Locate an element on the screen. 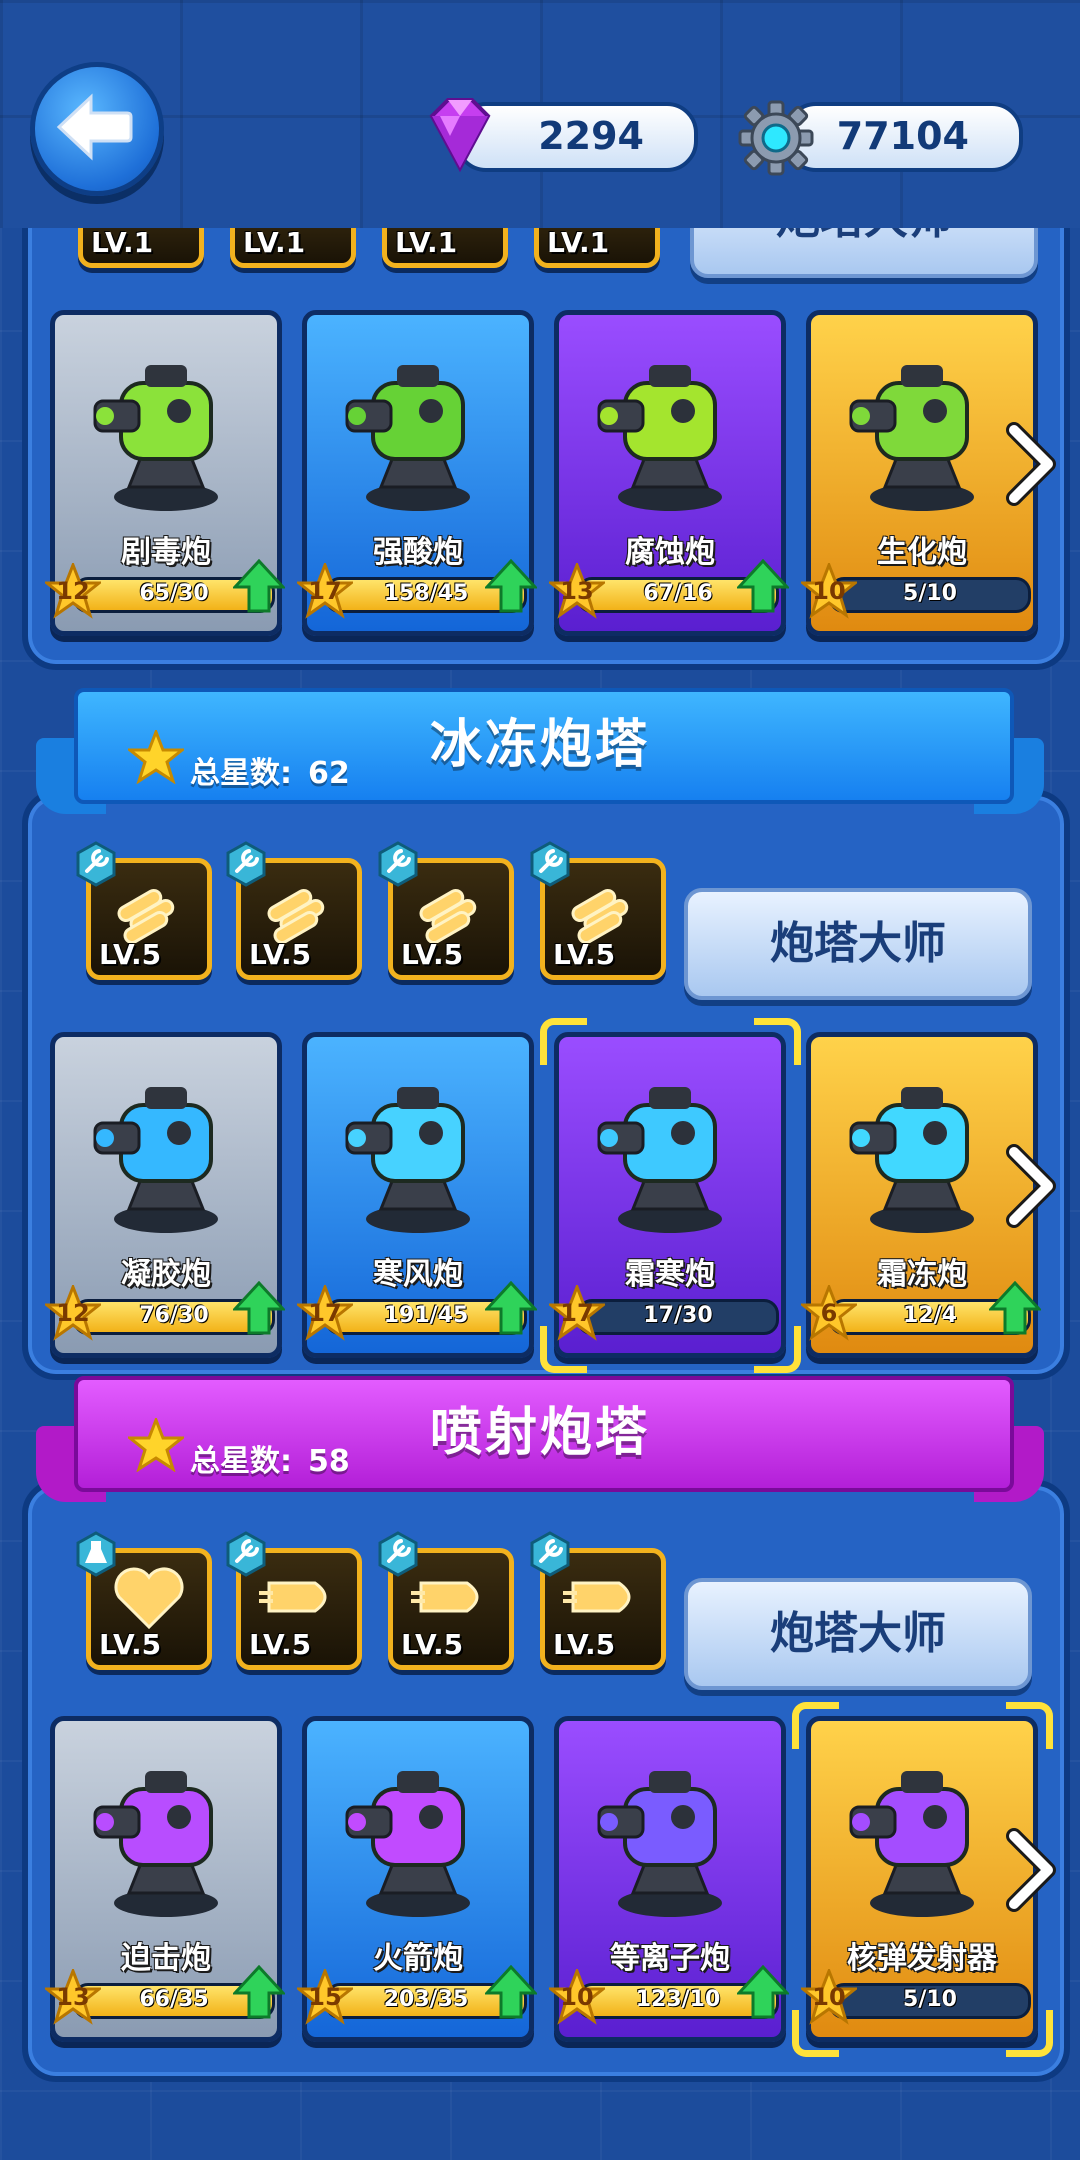  back-button is located at coordinates (97, 129).